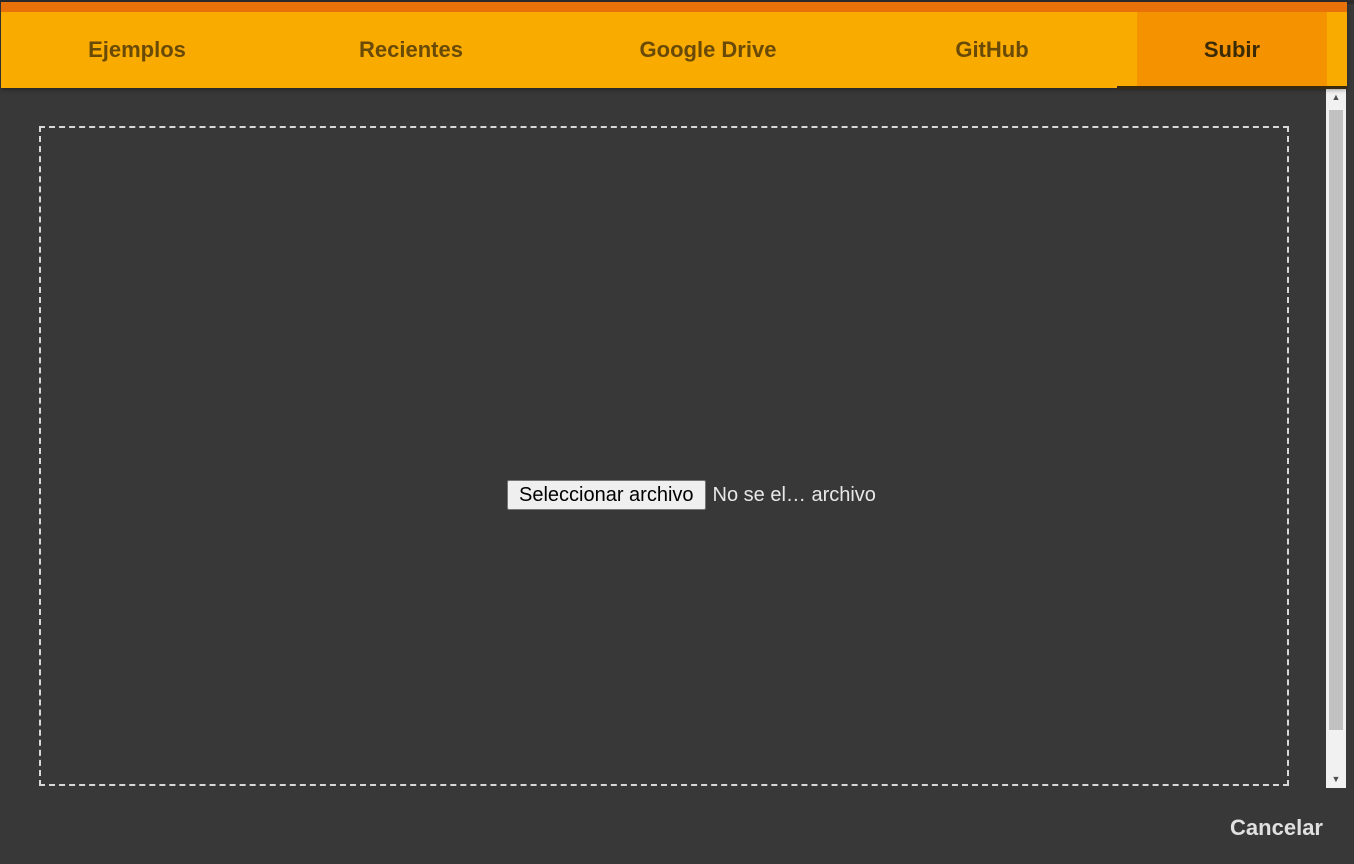 The height and width of the screenshot is (864, 1354). Describe the element at coordinates (674, 826) in the screenshot. I see `dialog-footer: Cancelar` at that location.